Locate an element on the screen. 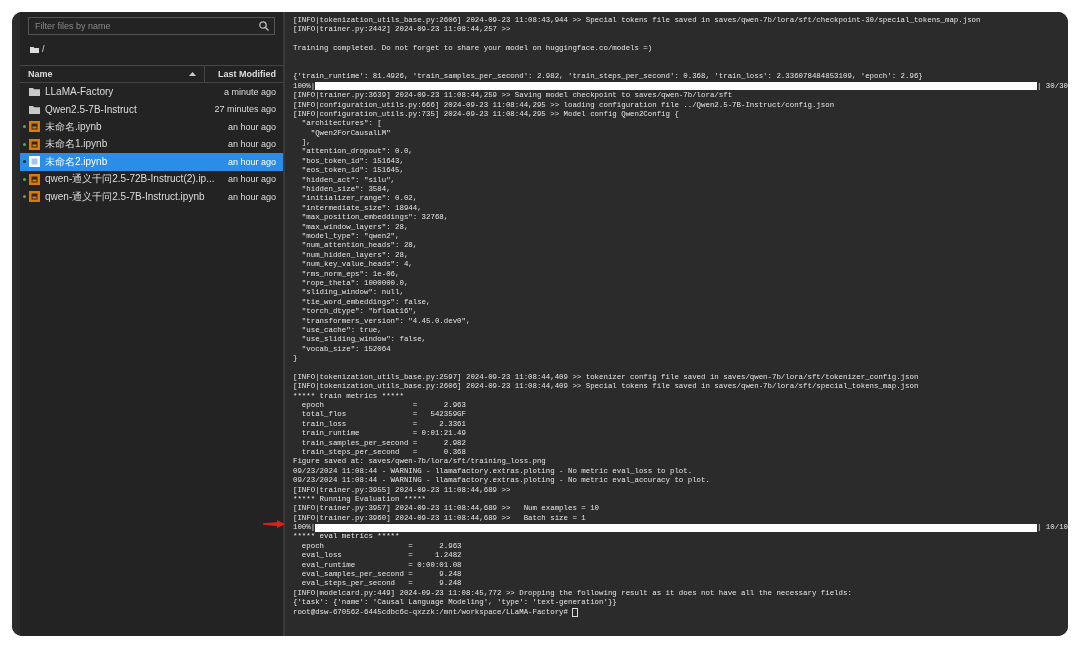 Image resolution: width=1080 pixels, height=648 pixels. file-row: 未命名.ipynb an hour ago is located at coordinates (151, 127).